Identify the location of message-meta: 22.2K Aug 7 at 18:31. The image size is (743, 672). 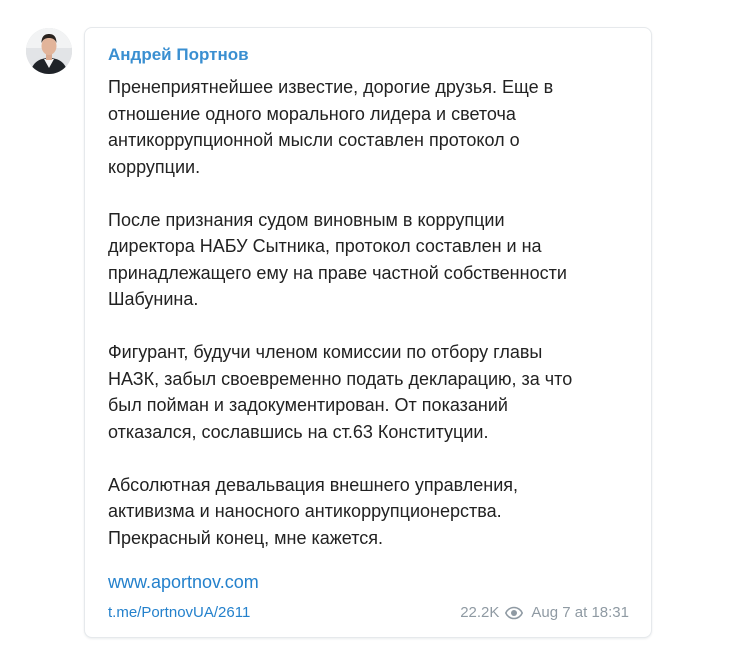
(544, 613).